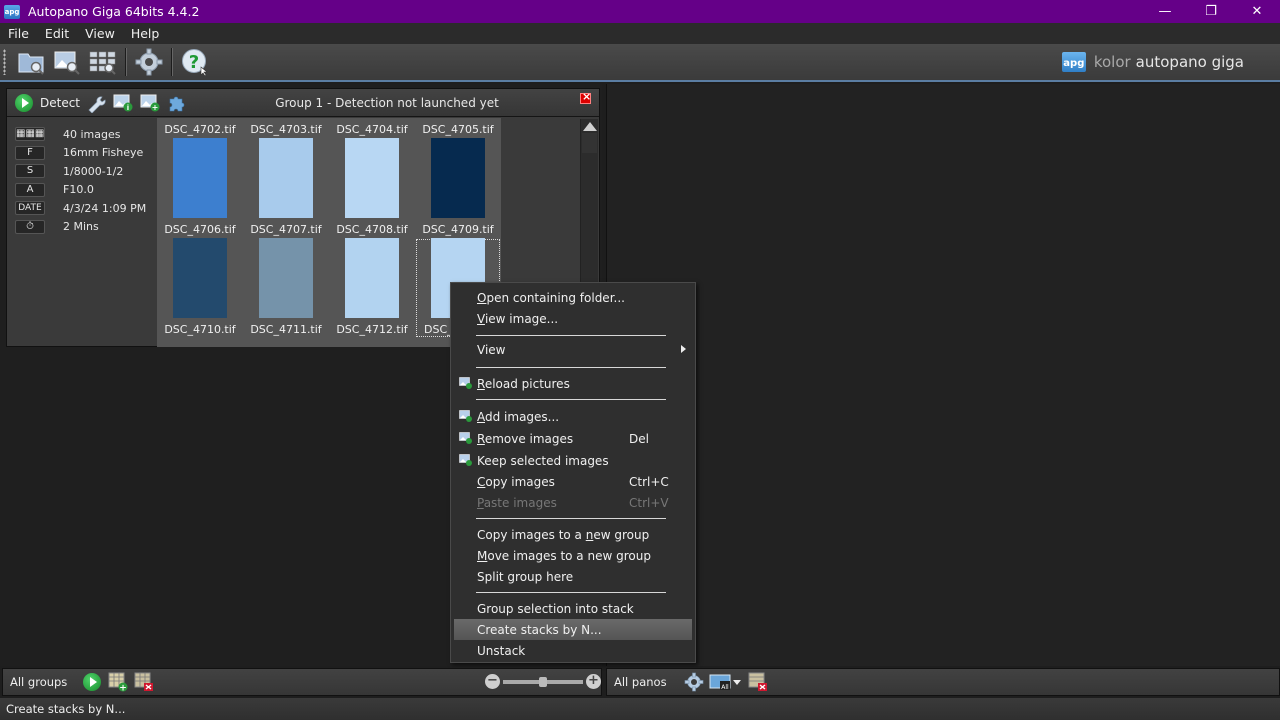 The image size is (1280, 720). What do you see at coordinates (67, 62) in the screenshot?
I see `open-images-button` at bounding box center [67, 62].